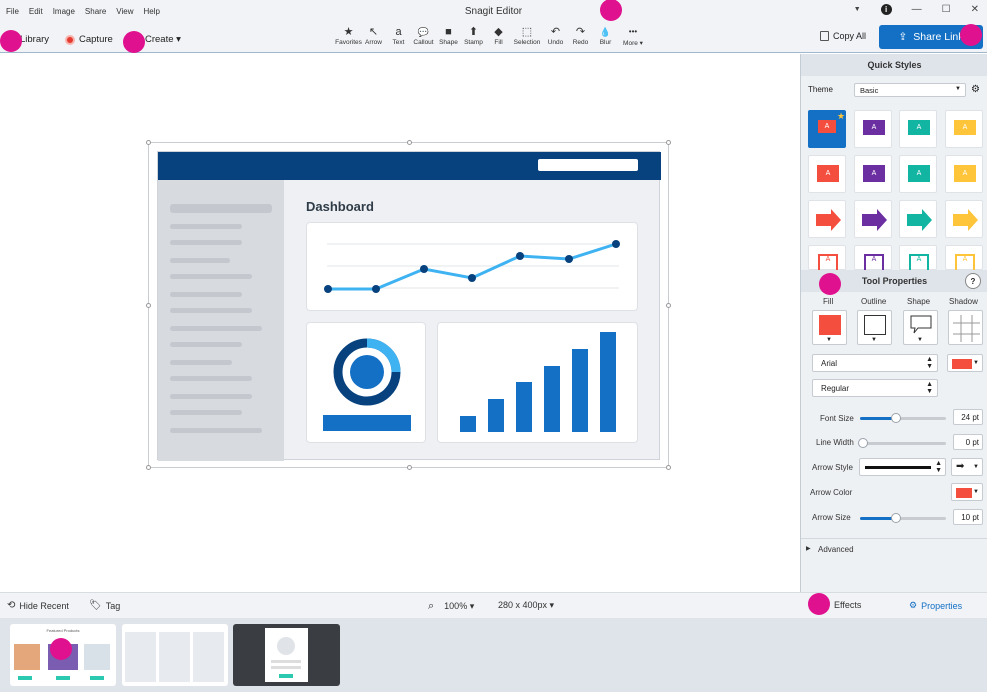 Image resolution: width=987 pixels, height=692 pixels. What do you see at coordinates (473, 36) in the screenshot?
I see `tool-stamp: ⬆ Stamp` at bounding box center [473, 36].